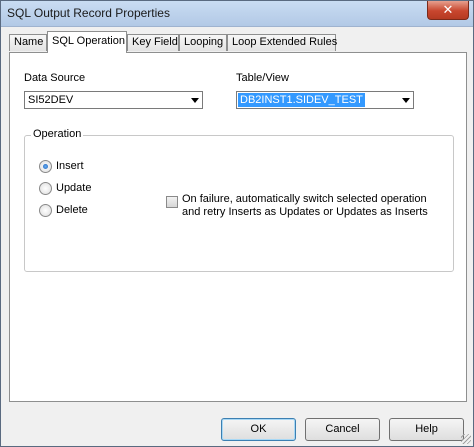 The width and height of the screenshot is (474, 447). What do you see at coordinates (172, 202) in the screenshot?
I see `failover-checkbox` at bounding box center [172, 202].